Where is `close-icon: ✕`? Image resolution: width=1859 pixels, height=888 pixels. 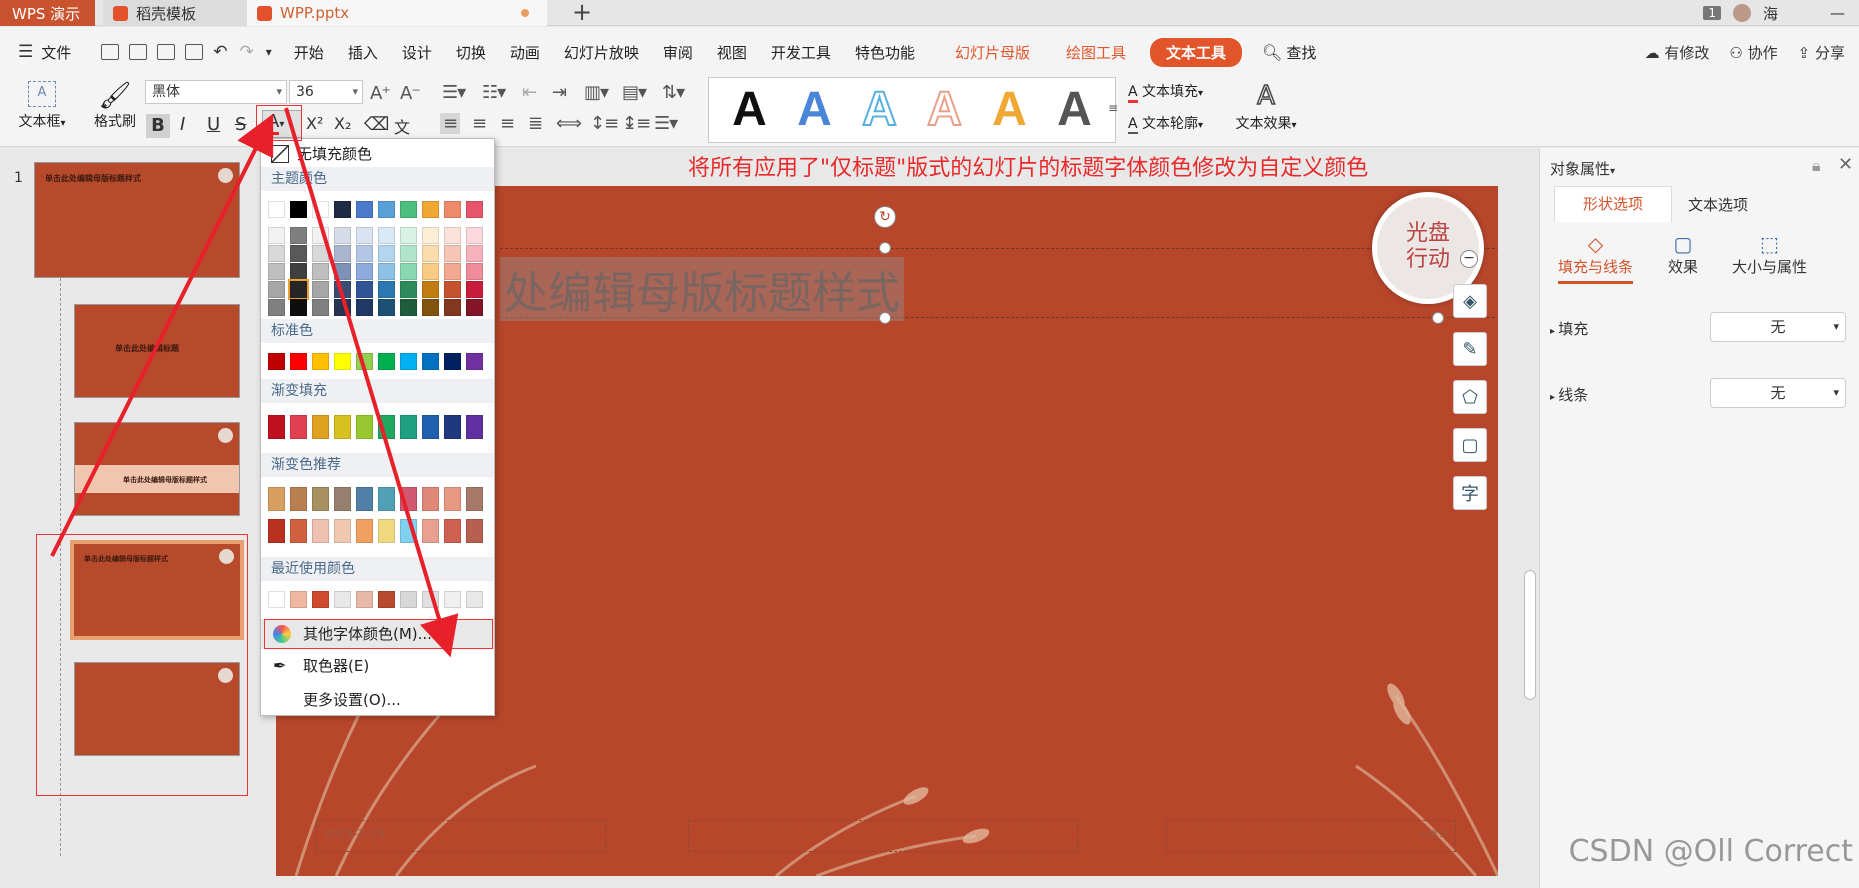
close-icon: ✕ is located at coordinates (1845, 164).